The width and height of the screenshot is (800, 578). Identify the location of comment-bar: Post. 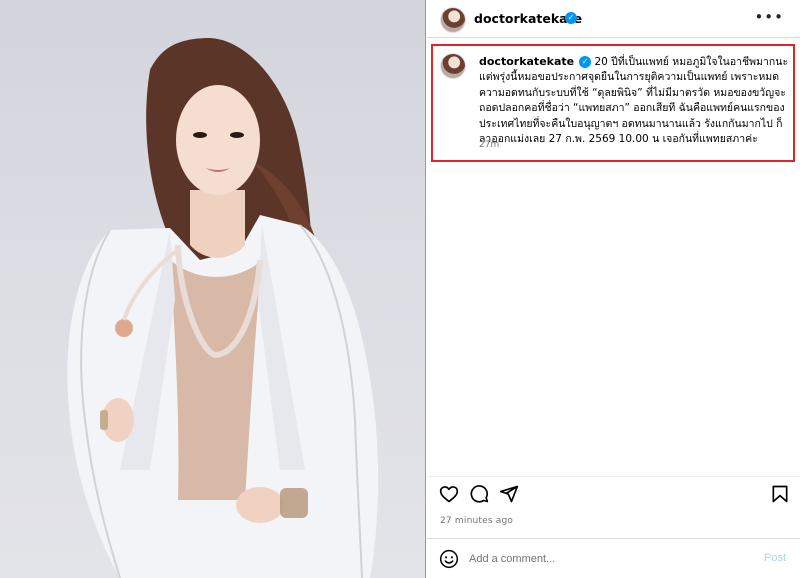
(613, 558).